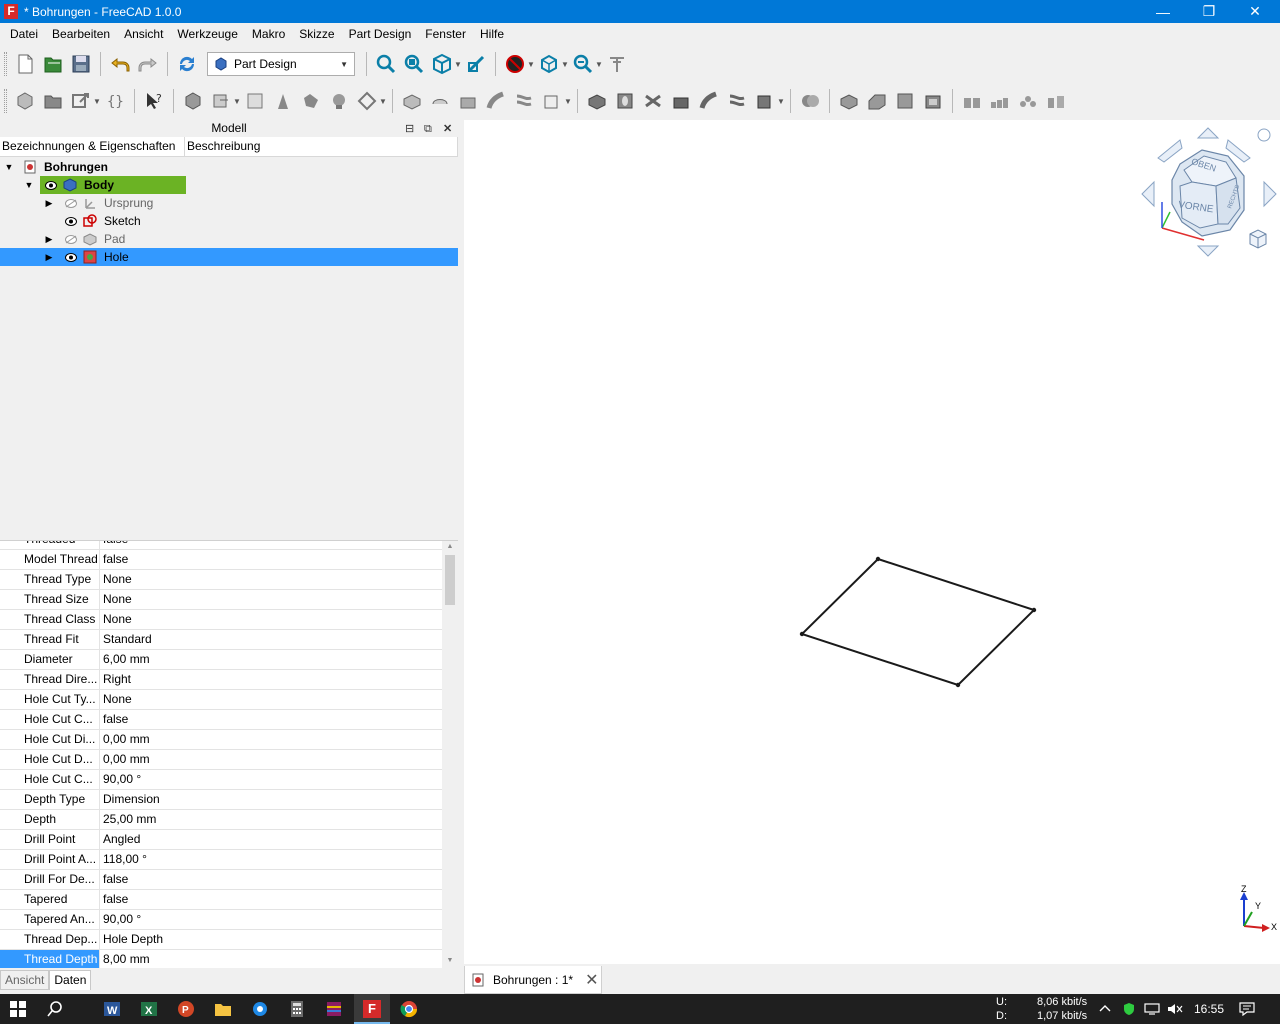 The width and height of the screenshot is (1280, 1024). Describe the element at coordinates (221, 760) in the screenshot. I see `property-row: Hole Cut D... 0,00 mm` at that location.